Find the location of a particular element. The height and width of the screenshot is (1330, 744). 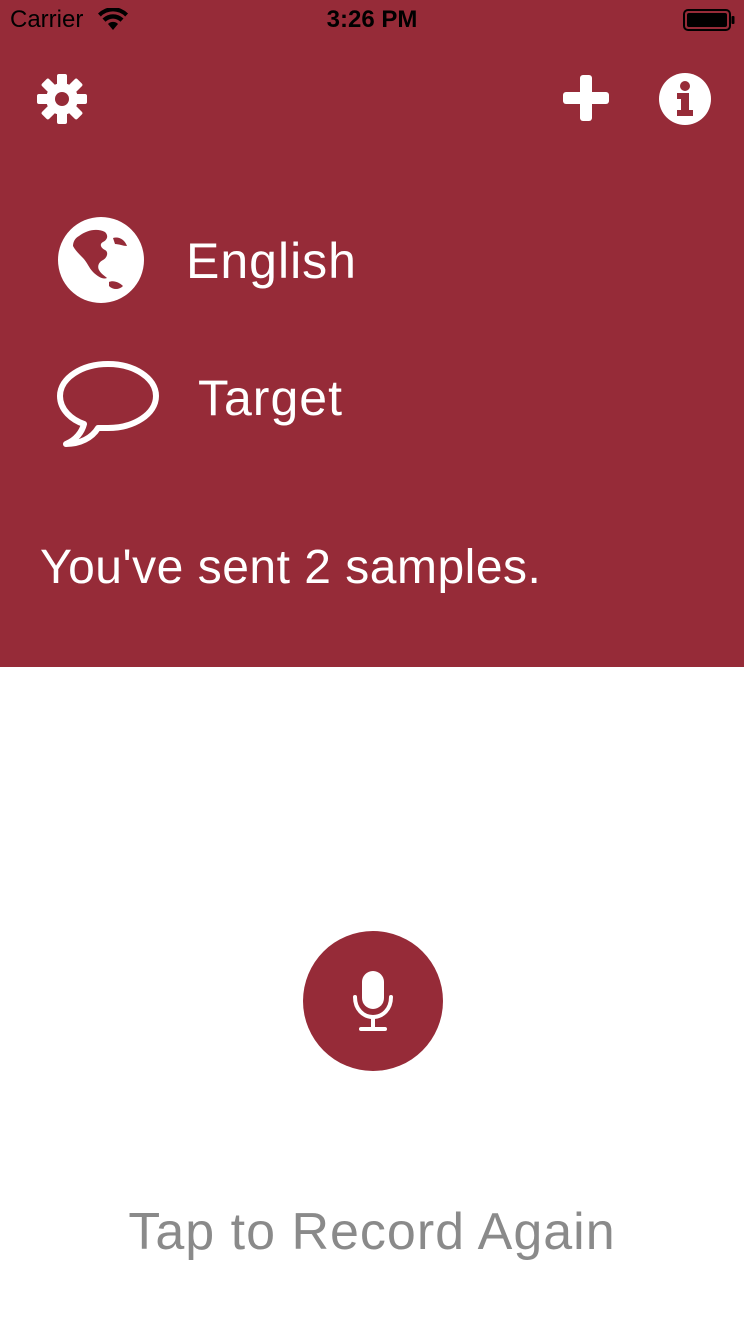

plus-icon is located at coordinates (586, 98).